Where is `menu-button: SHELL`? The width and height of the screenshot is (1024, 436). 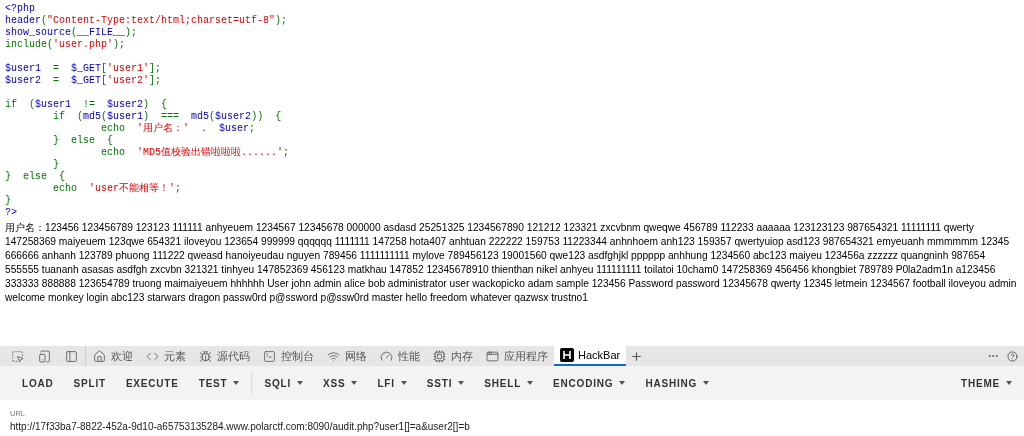
menu-button: SHELL is located at coordinates (509, 383).